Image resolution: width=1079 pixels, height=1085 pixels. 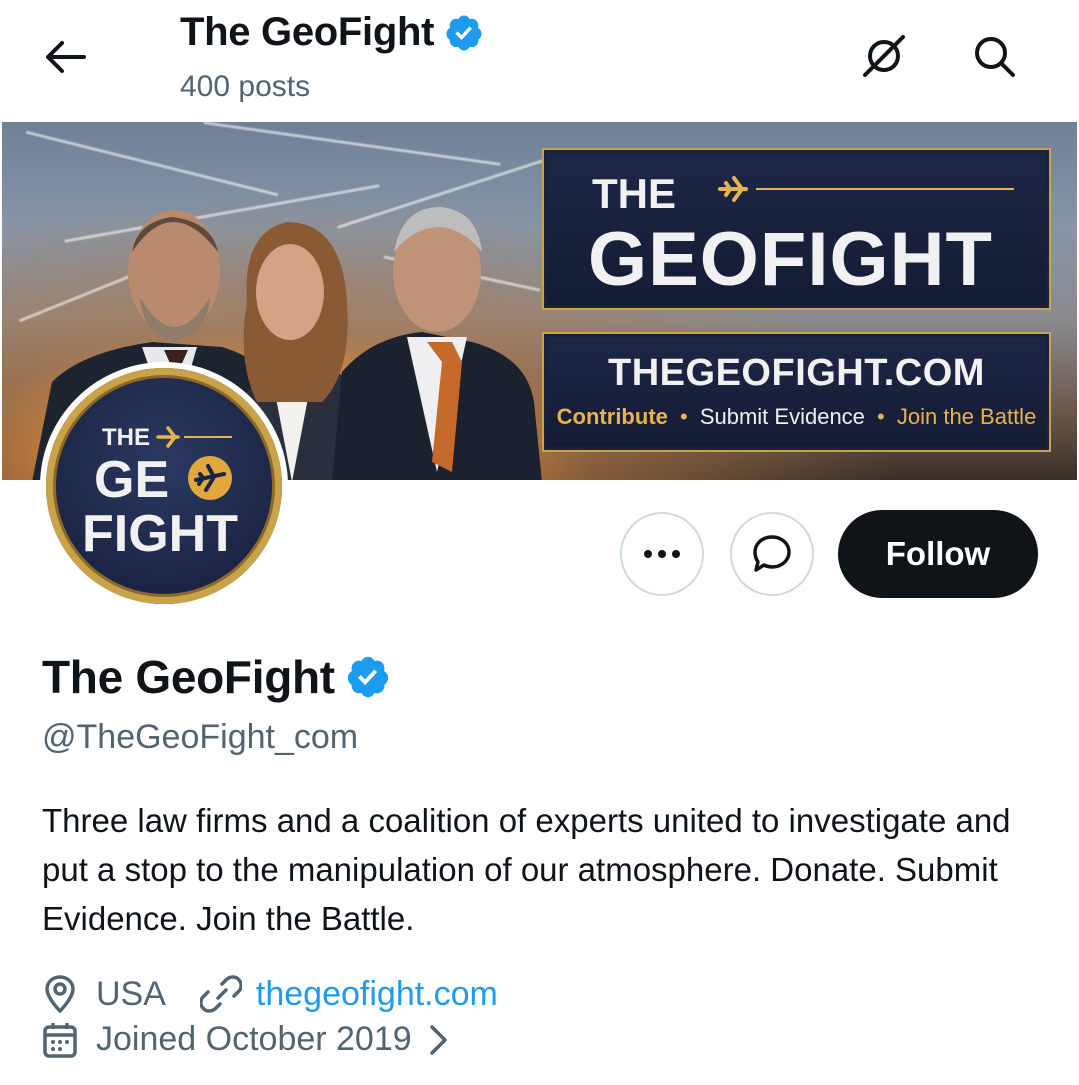 What do you see at coordinates (160, 534) in the screenshot?
I see `avatar-fight: FIGHT` at bounding box center [160, 534].